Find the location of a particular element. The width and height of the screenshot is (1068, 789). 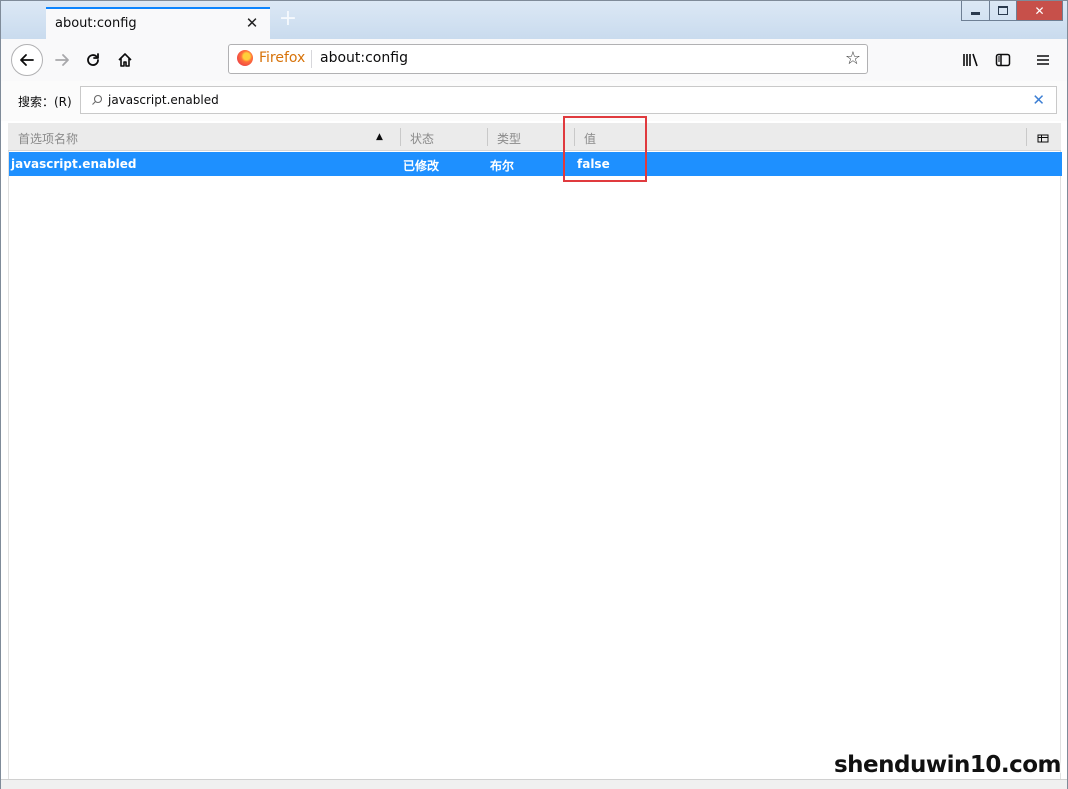

pref-type-cell: 布尔 is located at coordinates (502, 166).